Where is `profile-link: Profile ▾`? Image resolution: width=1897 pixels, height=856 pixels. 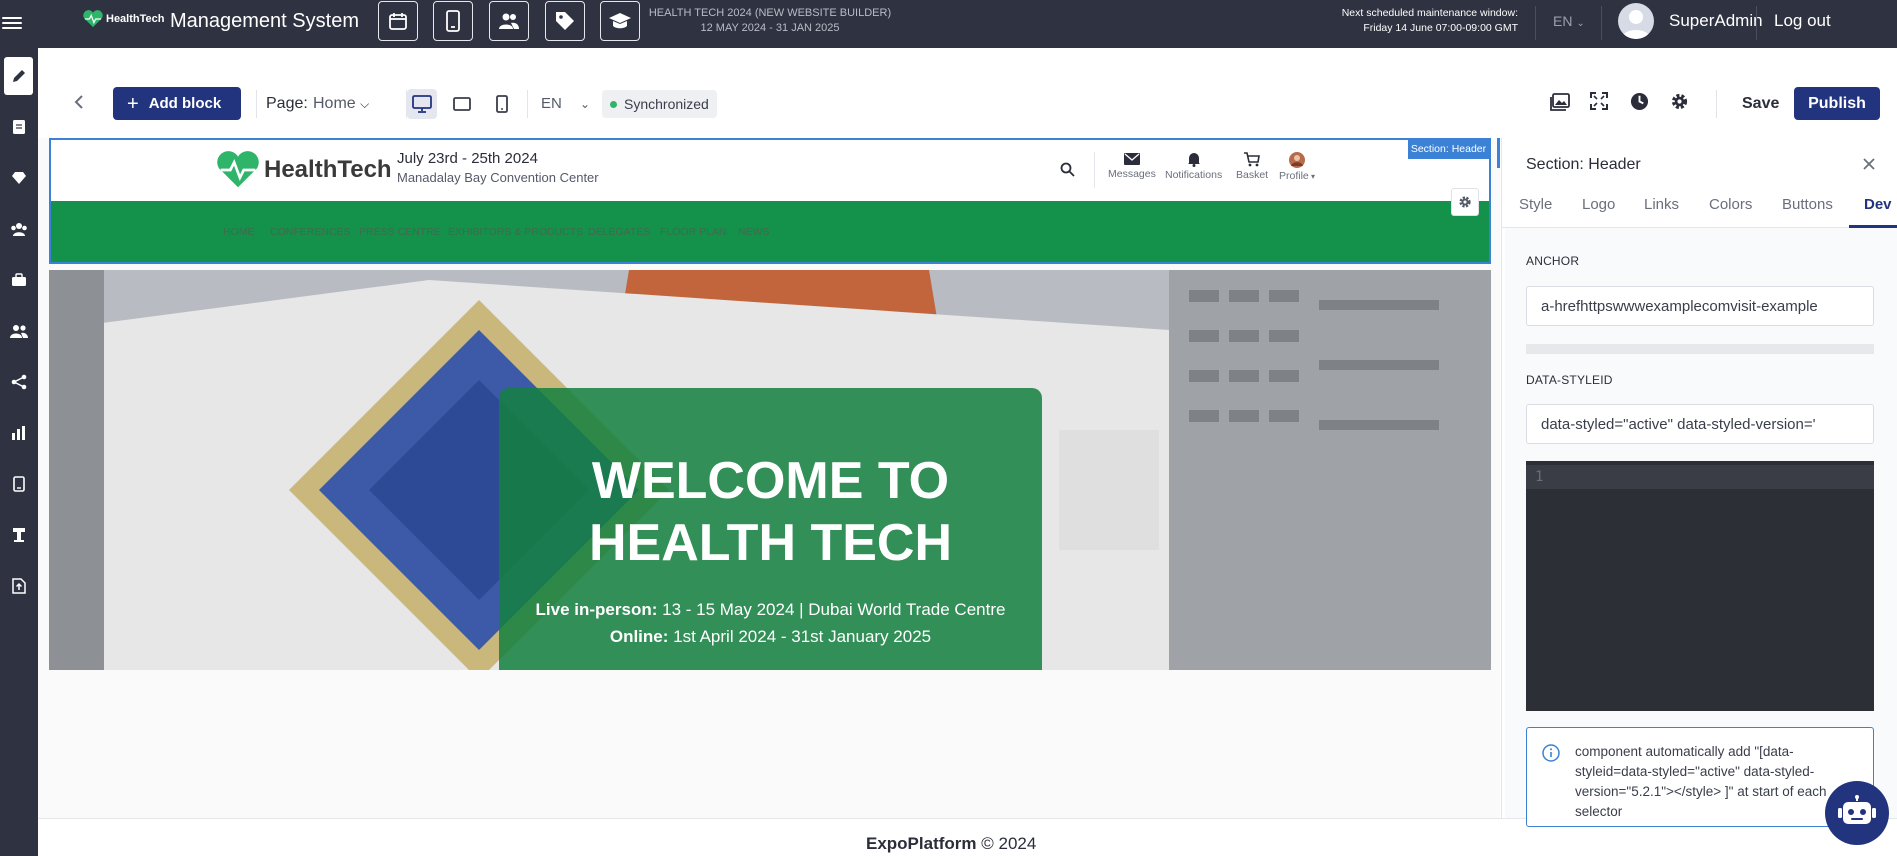 profile-link: Profile ▾ is located at coordinates (1297, 167).